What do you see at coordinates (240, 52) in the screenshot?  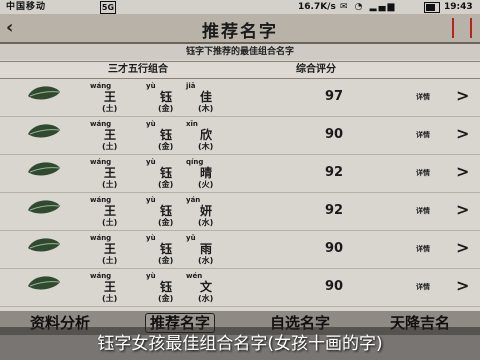 I see `list-subtitle: 钰字下推荐的最佳组合名字` at bounding box center [240, 52].